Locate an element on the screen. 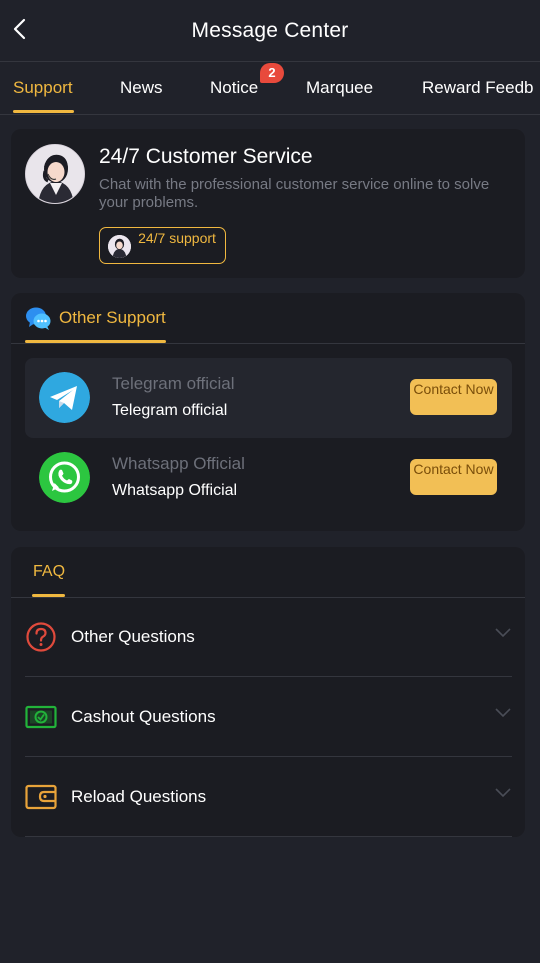 The image size is (540, 963). header: Message Center is located at coordinates (270, 31).